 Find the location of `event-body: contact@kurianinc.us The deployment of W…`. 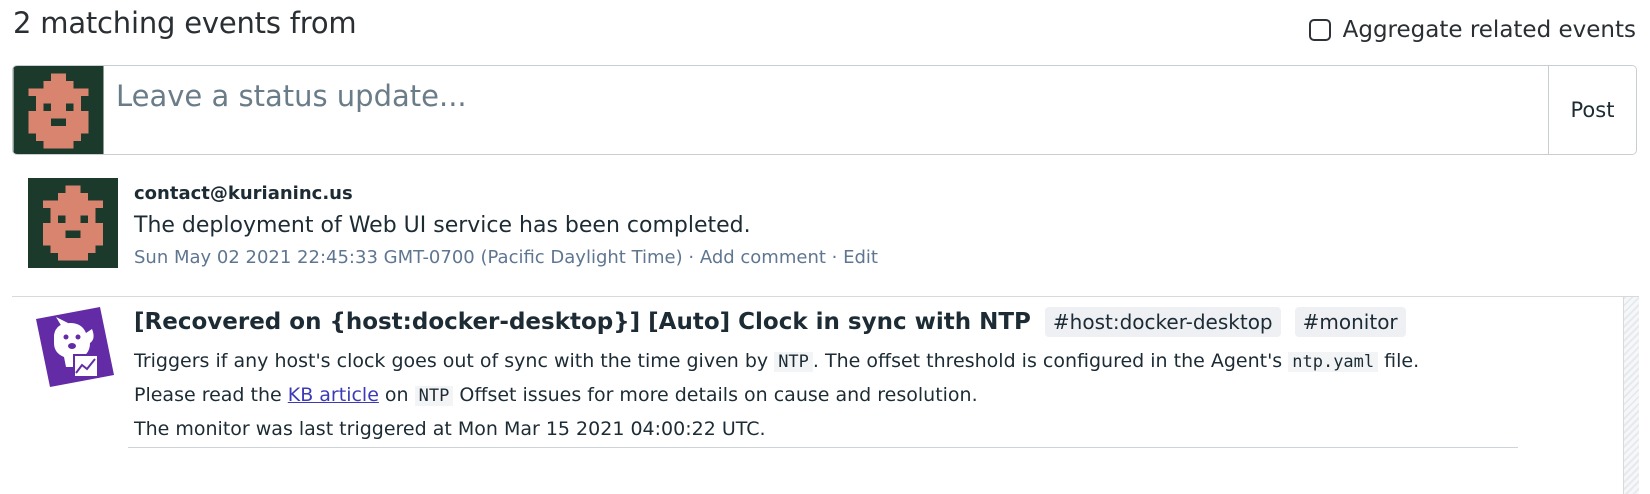

event-body: contact@kurianinc.us The deployment of W… is located at coordinates (506, 225).